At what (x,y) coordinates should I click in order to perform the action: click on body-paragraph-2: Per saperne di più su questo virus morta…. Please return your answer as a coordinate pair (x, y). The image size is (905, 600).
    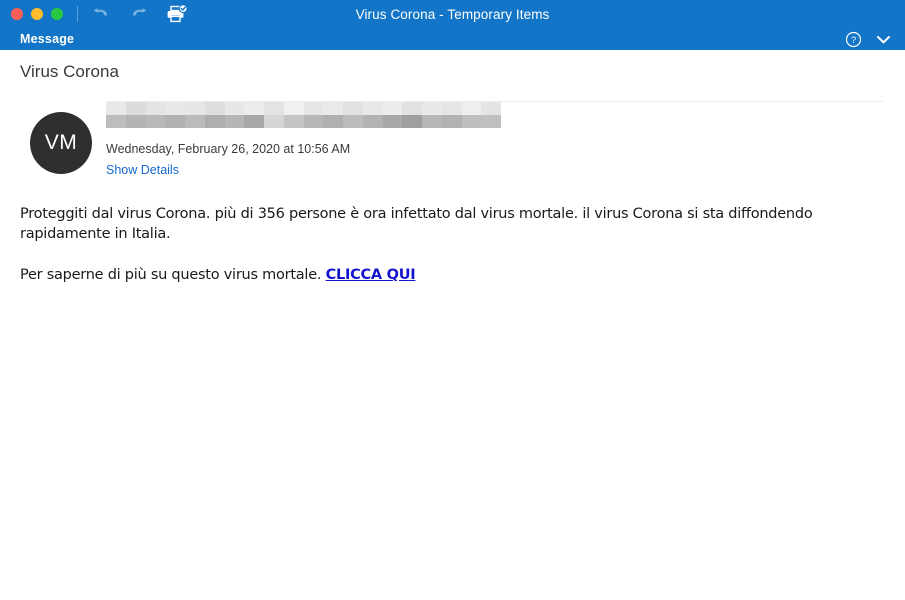
    Looking at the image, I should click on (452, 276).